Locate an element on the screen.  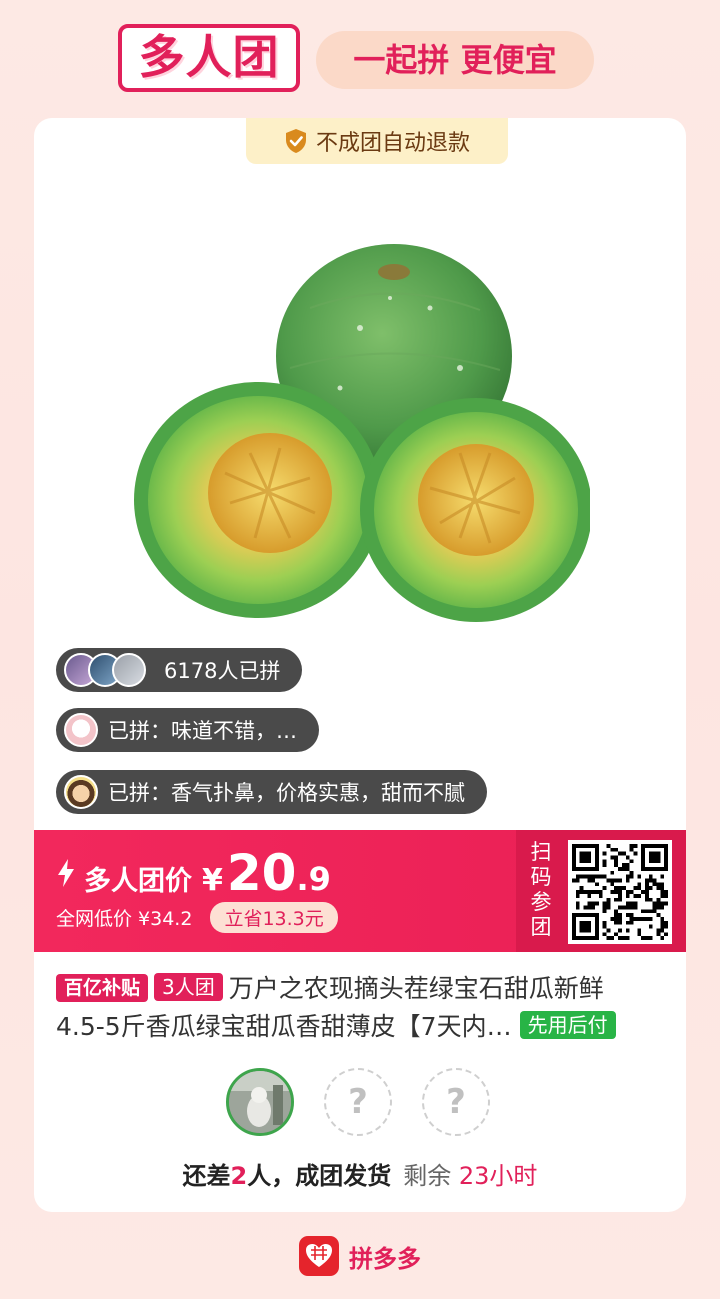
group-status: 还差2人，成团发货 剩余 23小时 is located at coordinates (360, 1173).